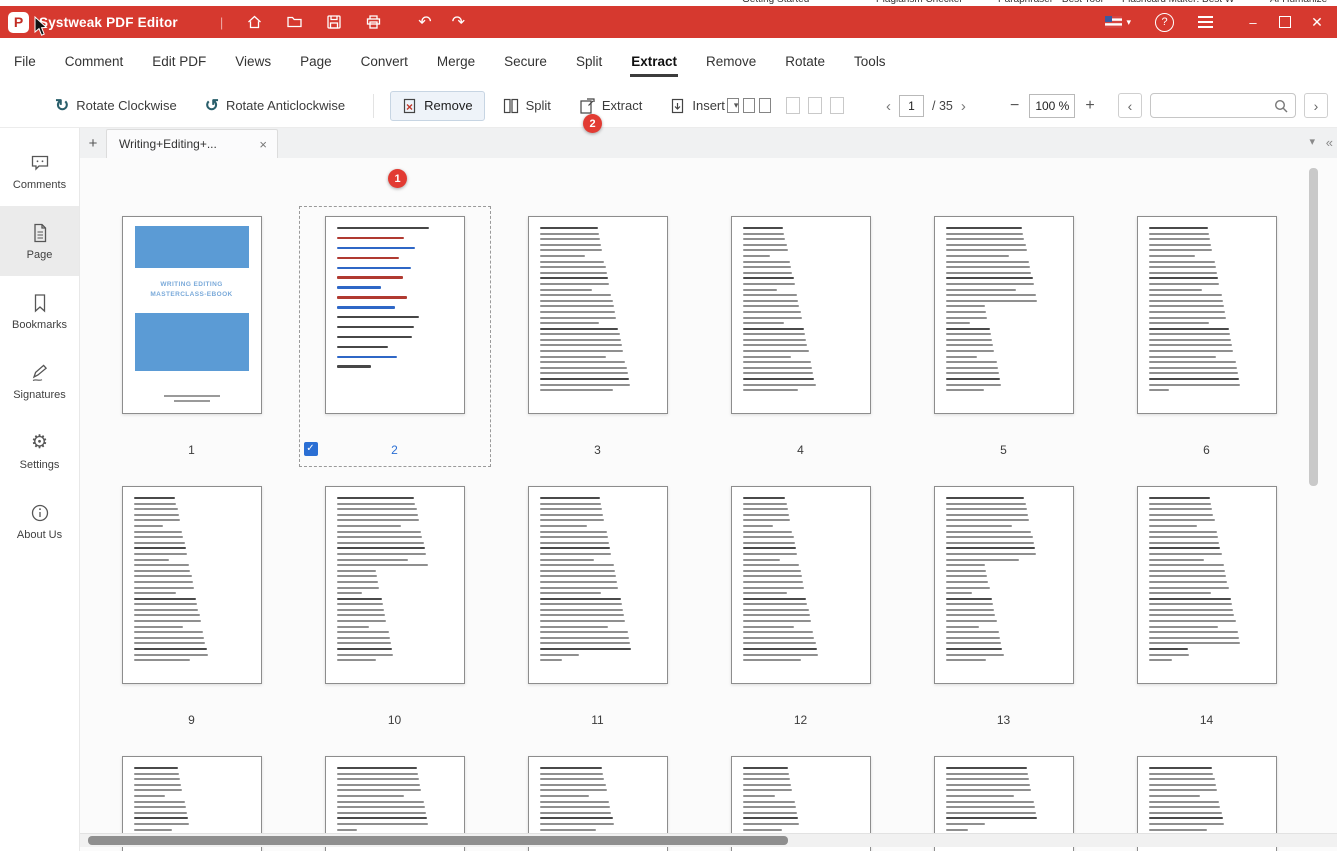 The image size is (1337, 851). I want to click on page-cell: 10, so click(394, 611).